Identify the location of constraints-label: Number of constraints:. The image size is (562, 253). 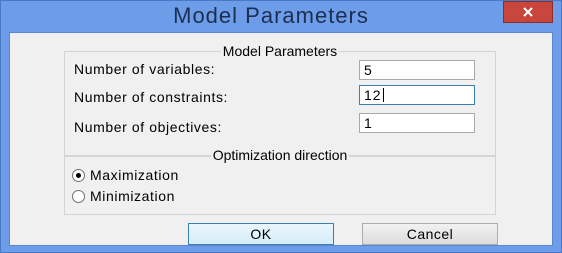
(151, 97).